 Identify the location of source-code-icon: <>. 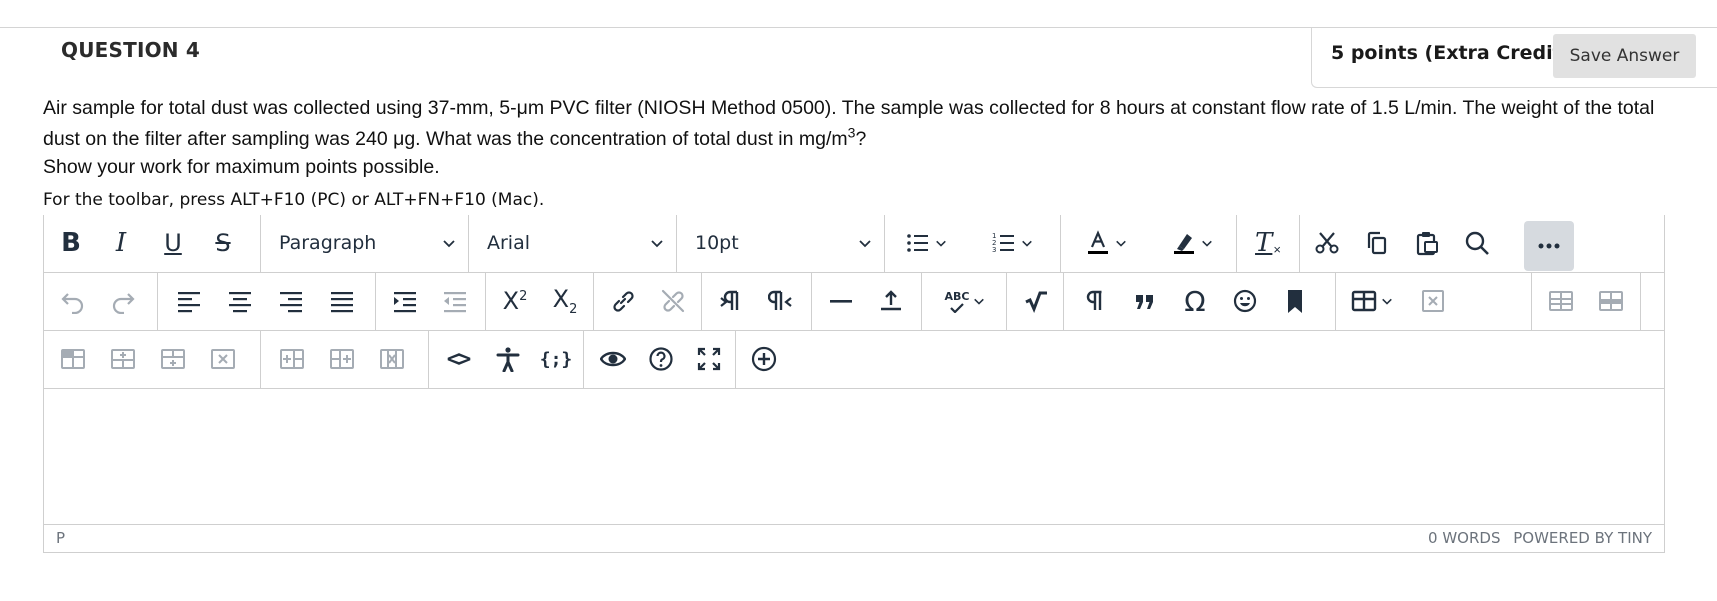
(458, 359).